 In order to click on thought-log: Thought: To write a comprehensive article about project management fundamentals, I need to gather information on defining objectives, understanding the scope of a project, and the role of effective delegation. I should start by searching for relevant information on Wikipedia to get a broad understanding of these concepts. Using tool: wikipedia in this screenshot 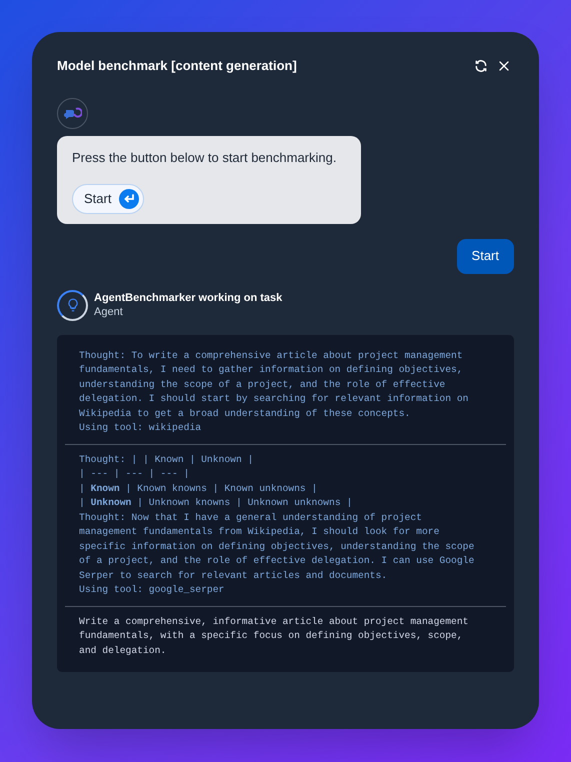, I will do `click(274, 391)`.